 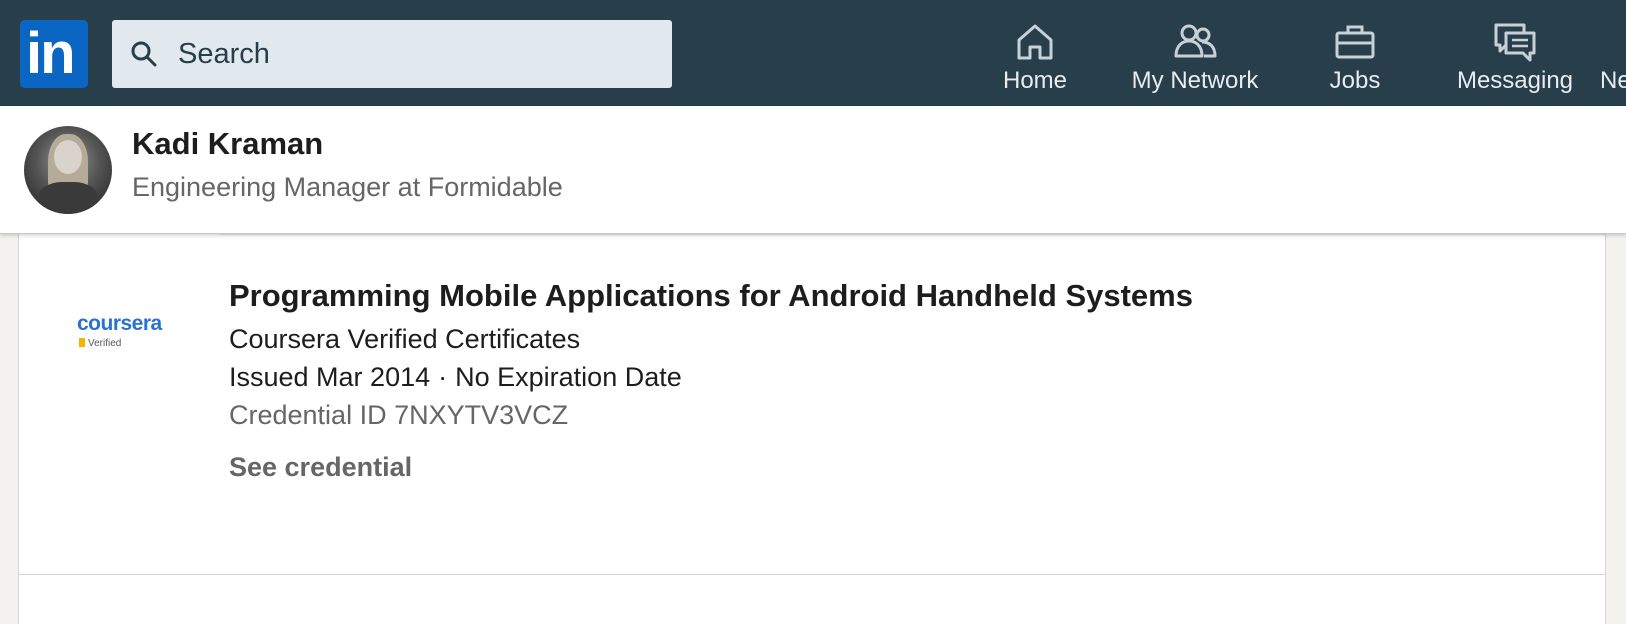 I want to click on see-credential-button: See credential, so click(x=320, y=467).